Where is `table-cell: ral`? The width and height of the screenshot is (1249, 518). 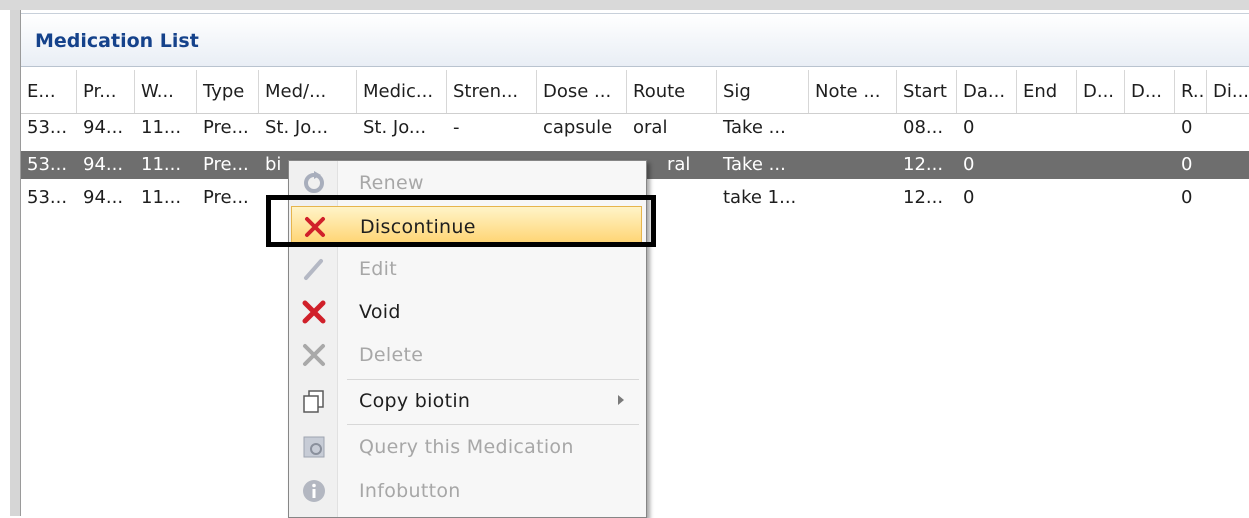
table-cell: ral is located at coordinates (679, 164).